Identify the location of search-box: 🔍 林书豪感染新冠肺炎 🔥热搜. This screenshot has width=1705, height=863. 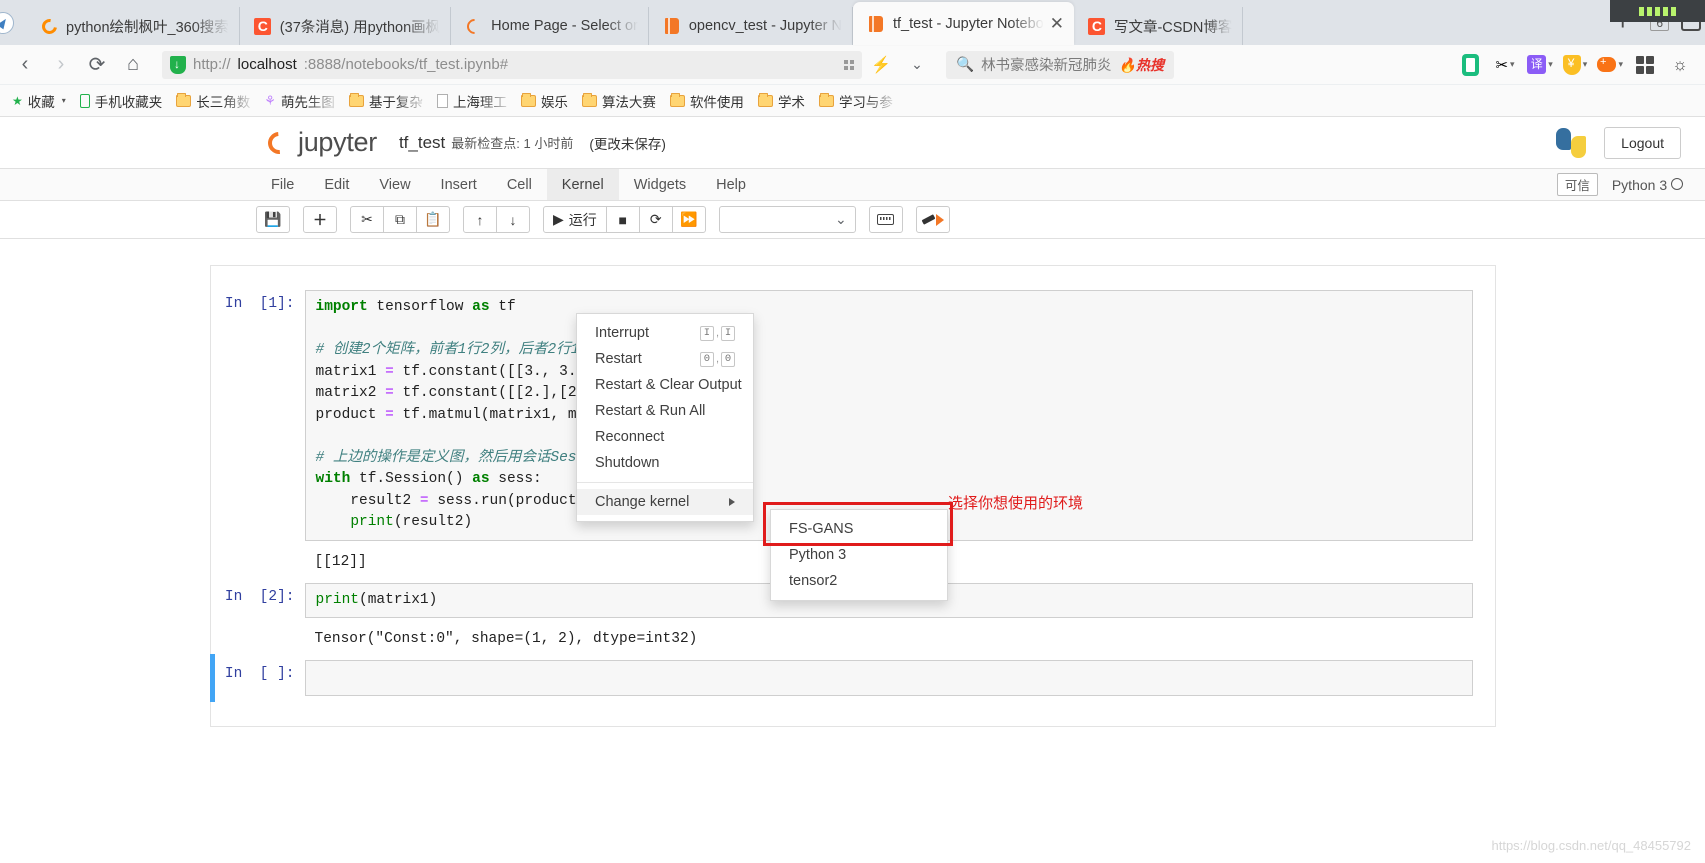
(1060, 64).